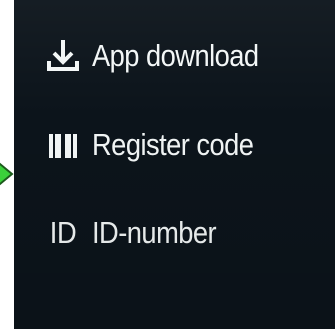 Image resolution: width=335 pixels, height=329 pixels. What do you see at coordinates (173, 144) in the screenshot?
I see `register-code-label: Register code` at bounding box center [173, 144].